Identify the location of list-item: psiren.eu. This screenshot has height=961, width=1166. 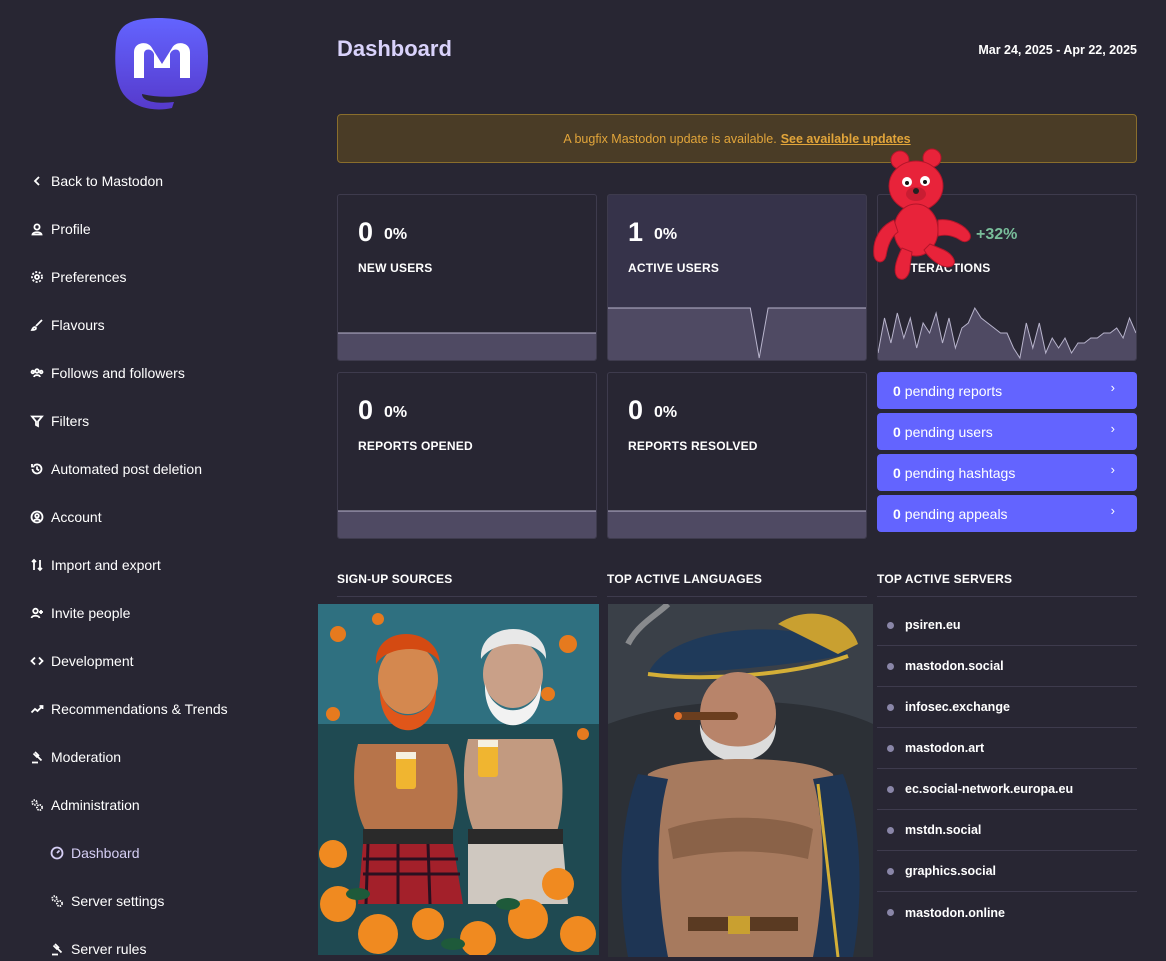
(1007, 625).